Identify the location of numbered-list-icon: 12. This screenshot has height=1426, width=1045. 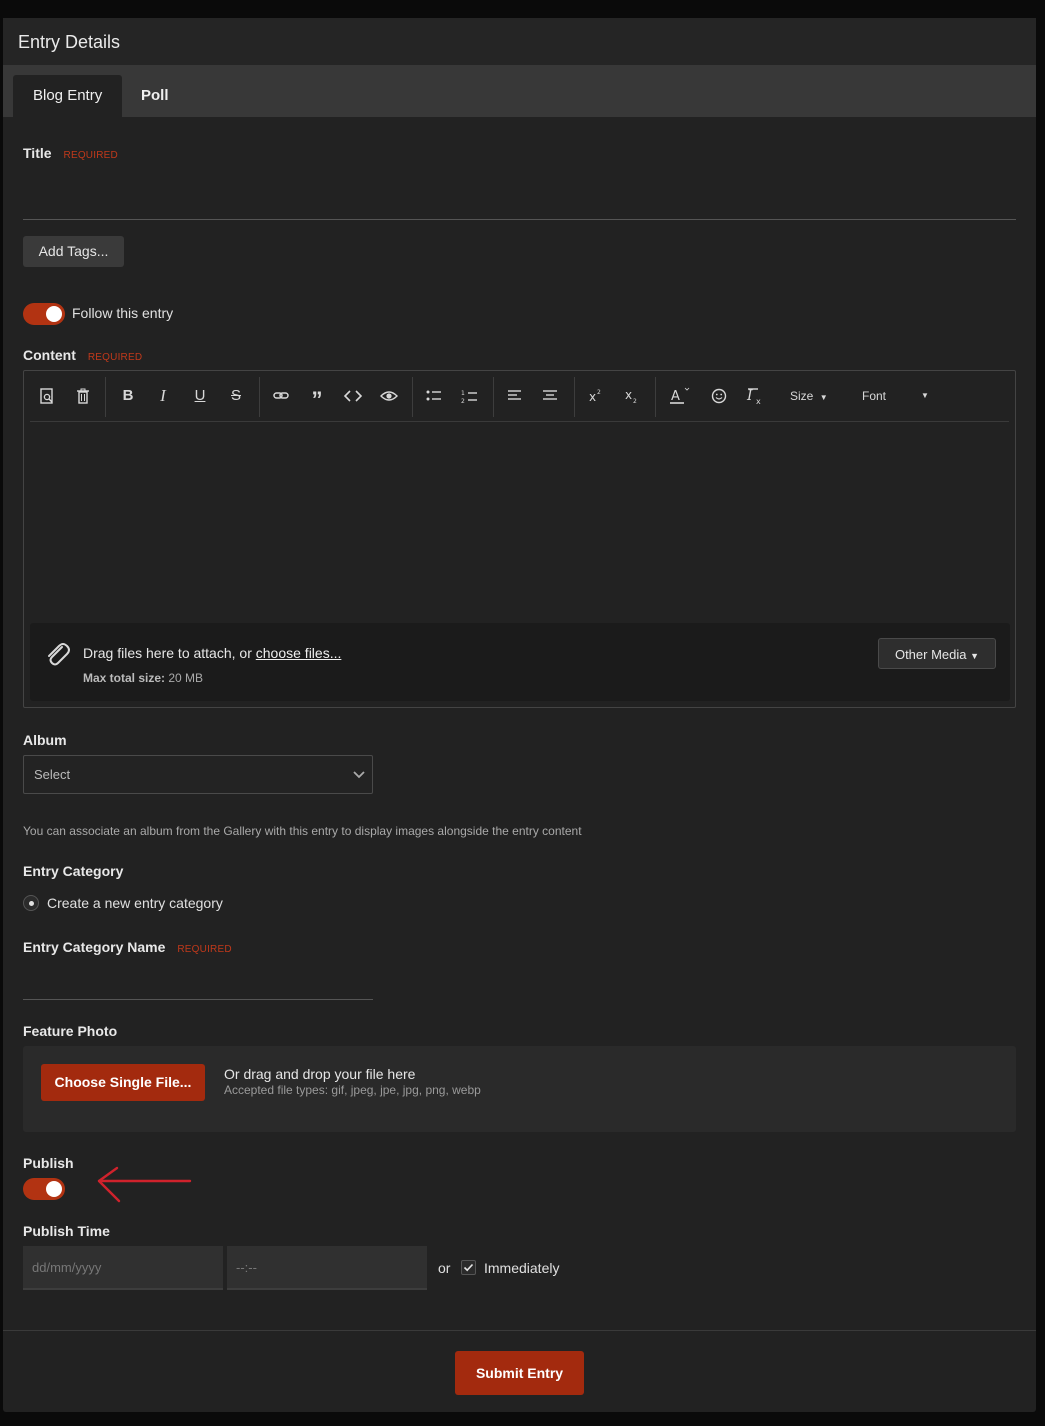
(470, 396).